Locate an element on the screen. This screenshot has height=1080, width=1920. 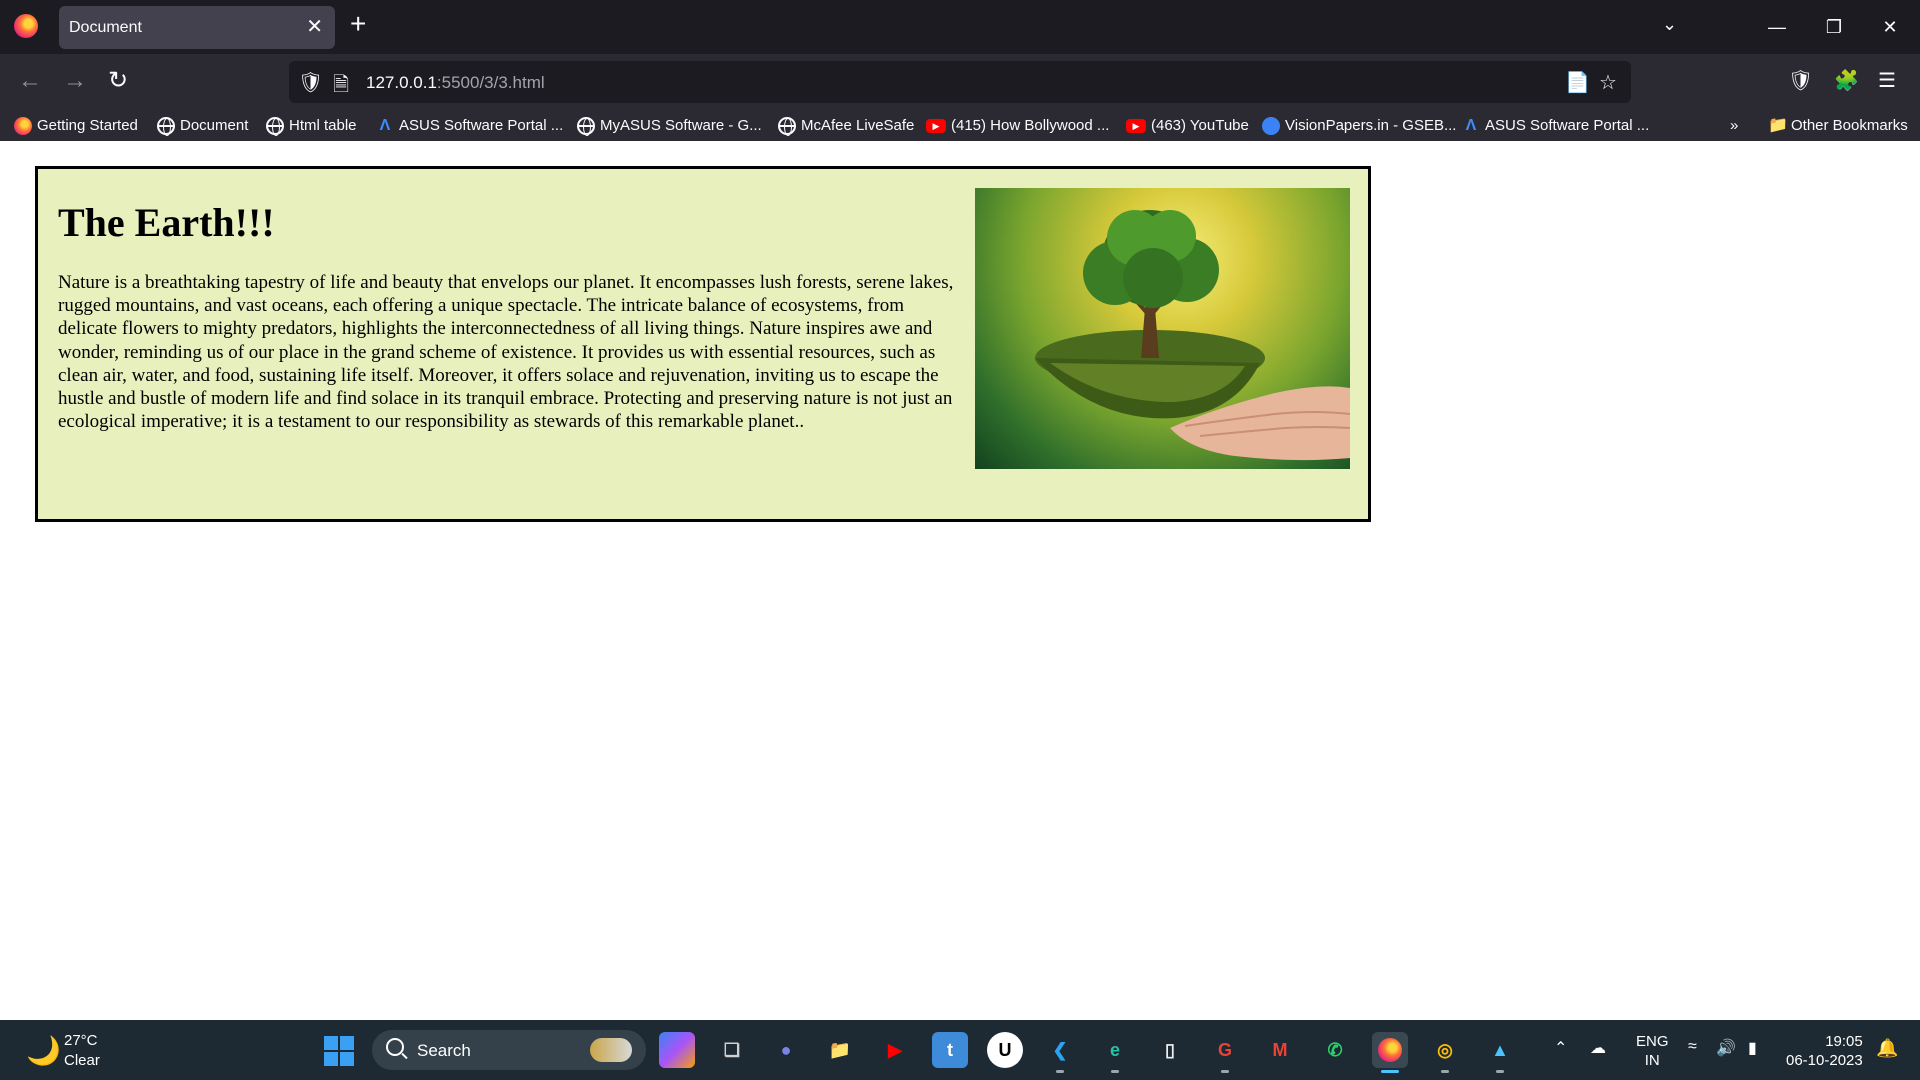
shield-icon: 🛡 is located at coordinates (310, 82).